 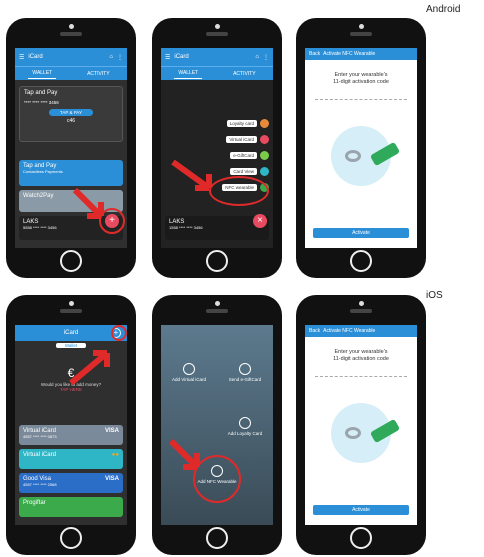 I want to click on card-view-icon, so click(x=264, y=171).